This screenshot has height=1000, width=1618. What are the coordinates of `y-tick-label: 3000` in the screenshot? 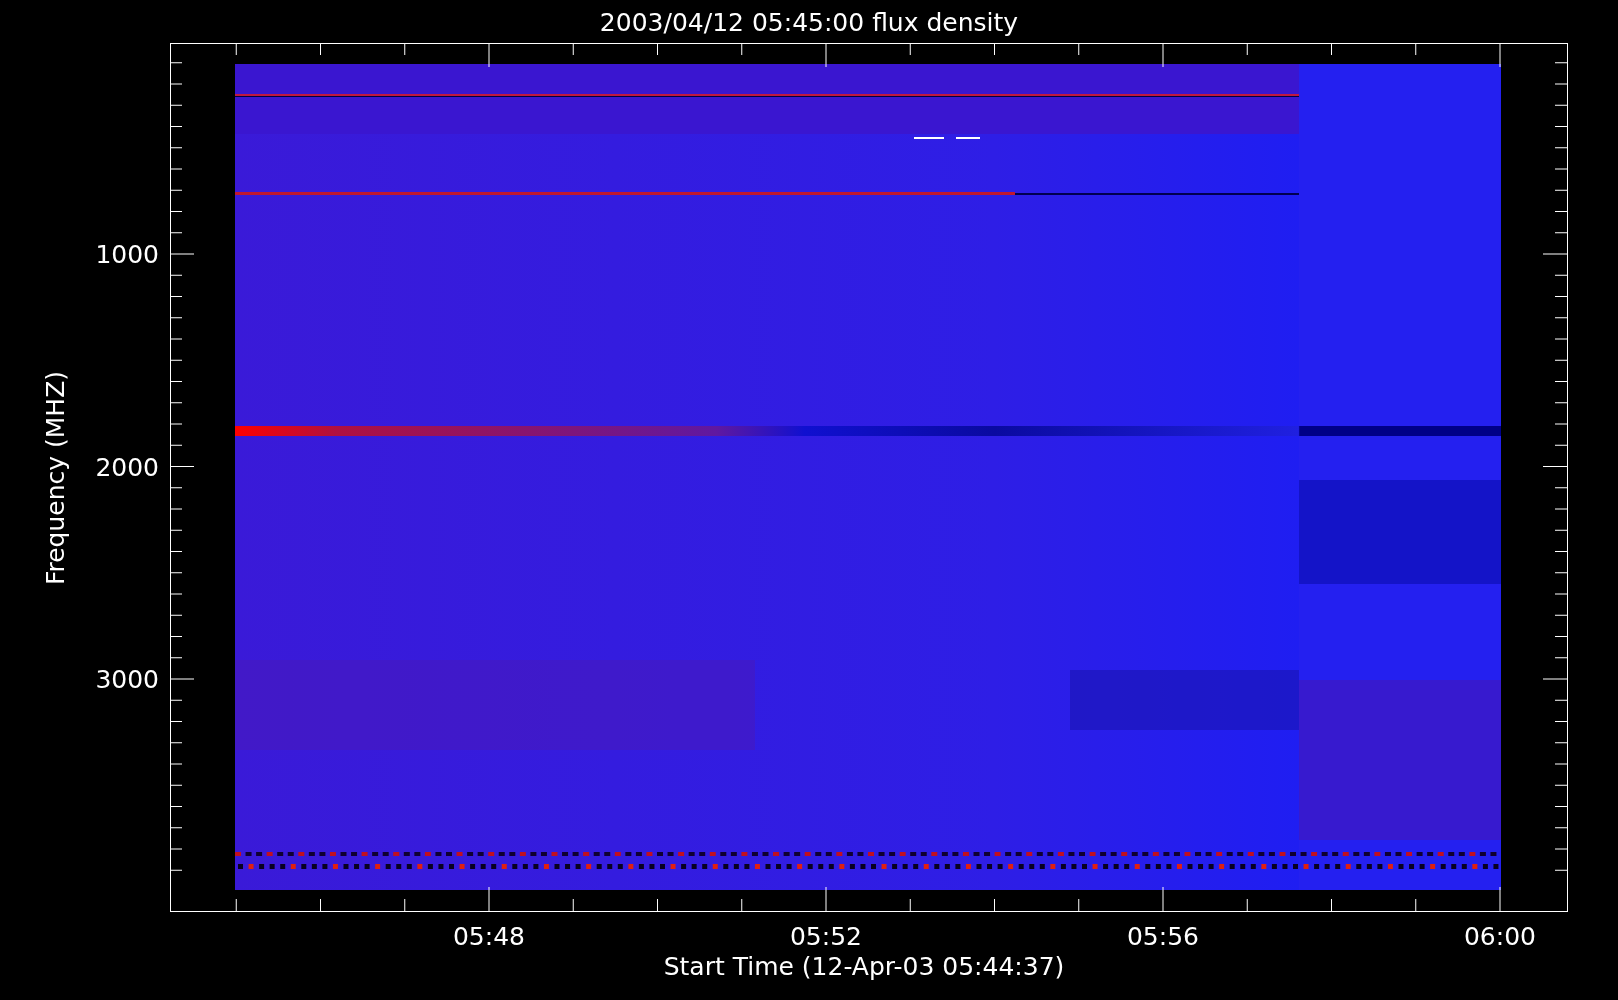 It's located at (127, 679).